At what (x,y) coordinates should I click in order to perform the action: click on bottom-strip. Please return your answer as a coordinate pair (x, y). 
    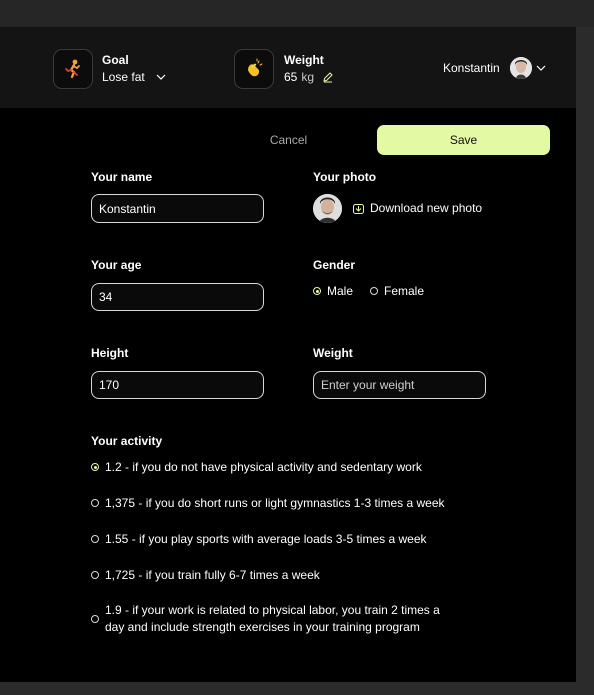
    Looking at the image, I should click on (297, 688).